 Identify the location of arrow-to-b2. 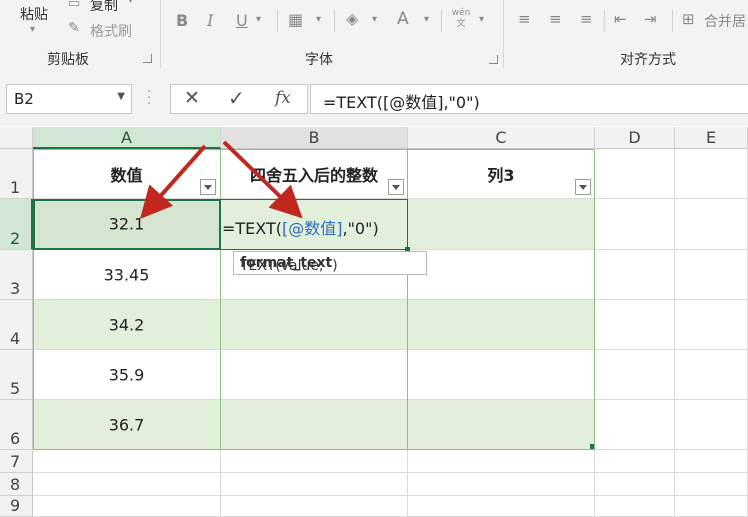
(262, 179).